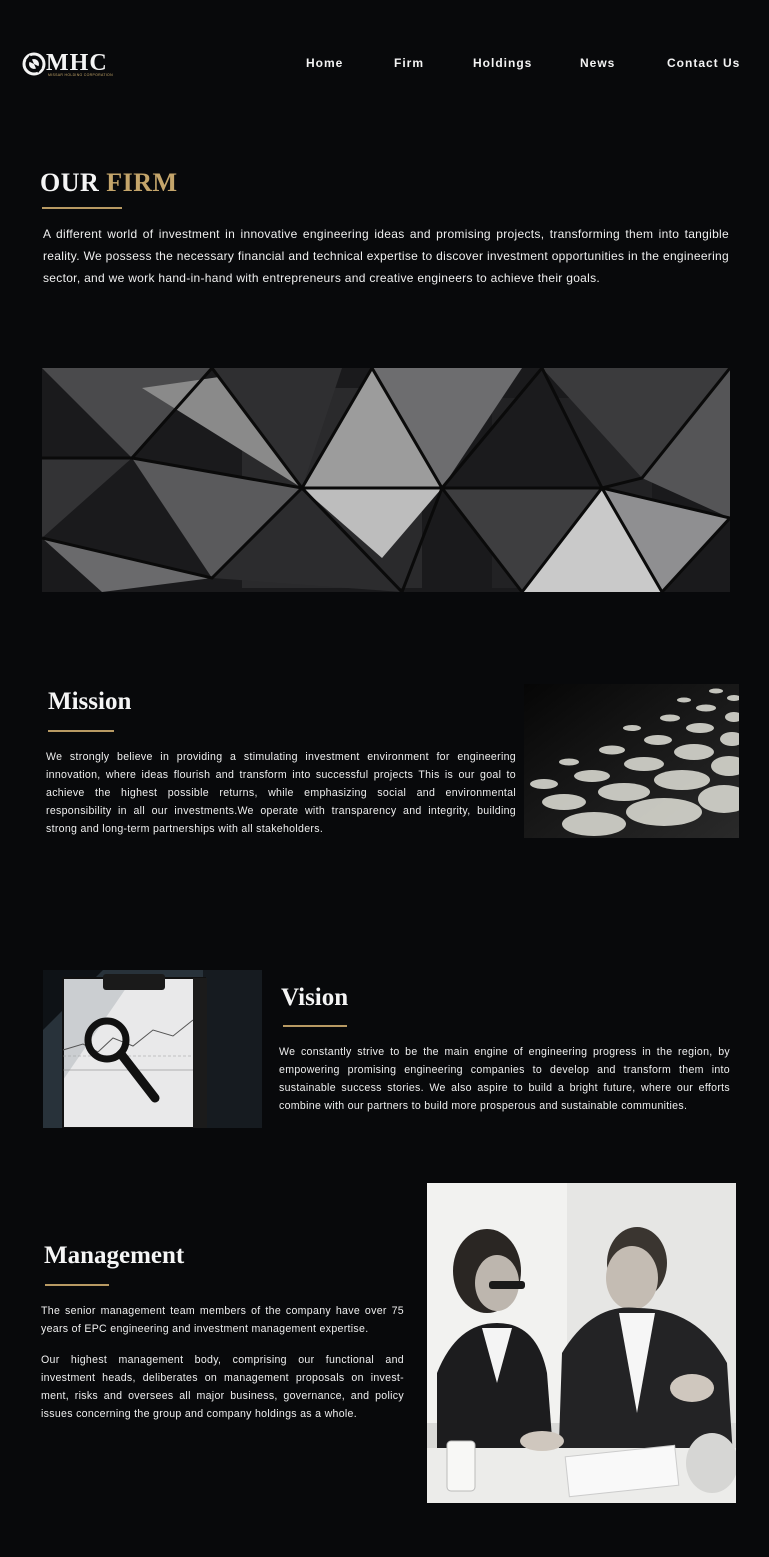  What do you see at coordinates (77, 1285) in the screenshot?
I see `management-title-underline` at bounding box center [77, 1285].